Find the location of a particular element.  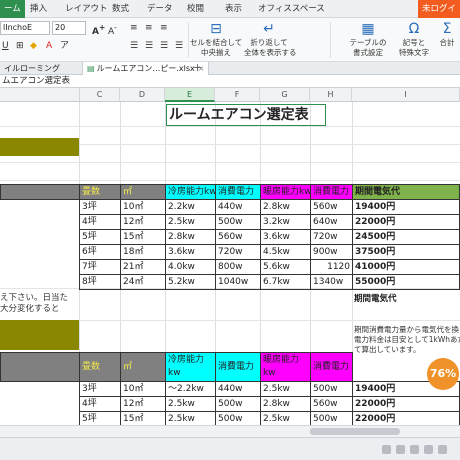

phonetic-icon: ア is located at coordinates (64, 46).